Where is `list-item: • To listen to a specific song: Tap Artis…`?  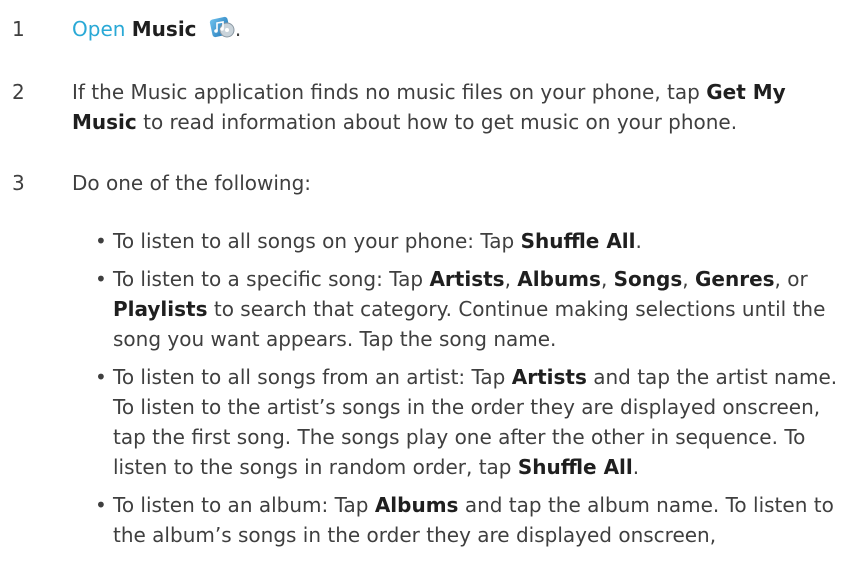
list-item: • To listen to a specific song: Tap Artis… is located at coordinates (470, 309).